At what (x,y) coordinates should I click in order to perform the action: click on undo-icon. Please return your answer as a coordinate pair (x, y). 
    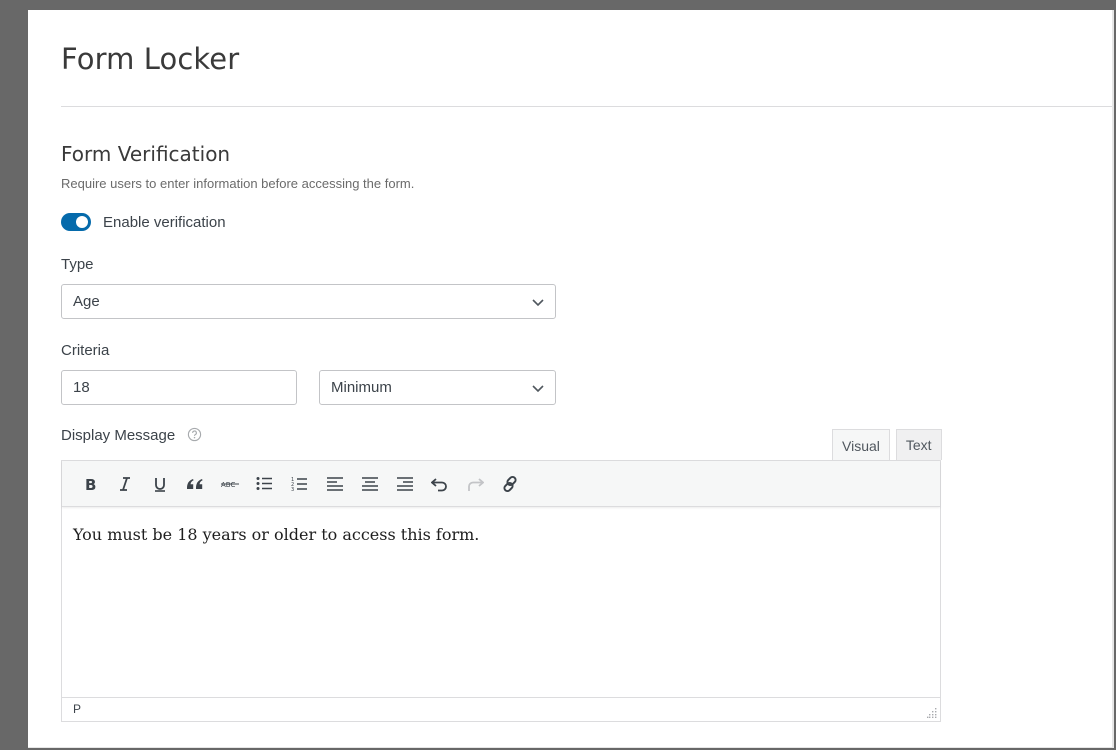
    Looking at the image, I should click on (438, 484).